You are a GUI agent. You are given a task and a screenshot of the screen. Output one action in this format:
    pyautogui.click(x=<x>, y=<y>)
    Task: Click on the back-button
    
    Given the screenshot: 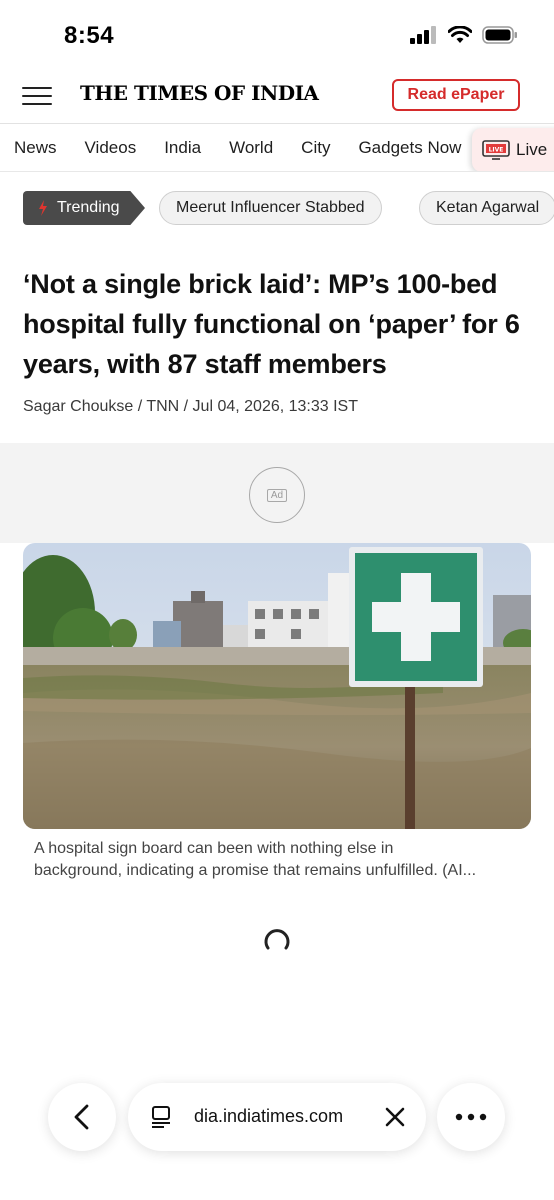 What is the action you would take?
    pyautogui.click(x=82, y=1117)
    